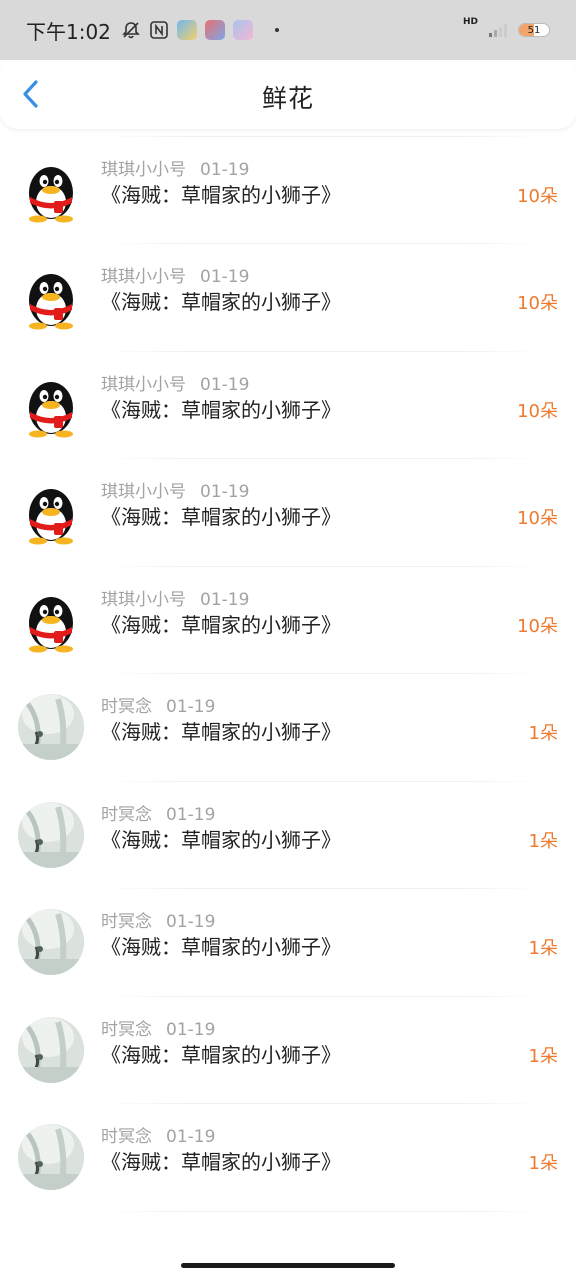  I want to click on page-title: 鲜花, so click(287, 98).